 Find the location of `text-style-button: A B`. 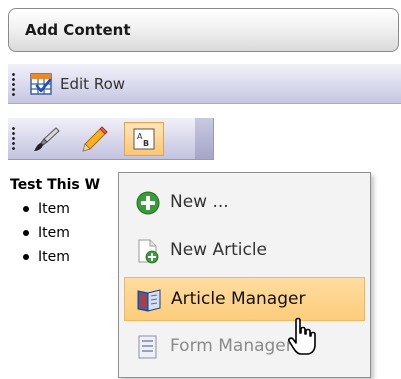

text-style-button: A B is located at coordinates (144, 139).